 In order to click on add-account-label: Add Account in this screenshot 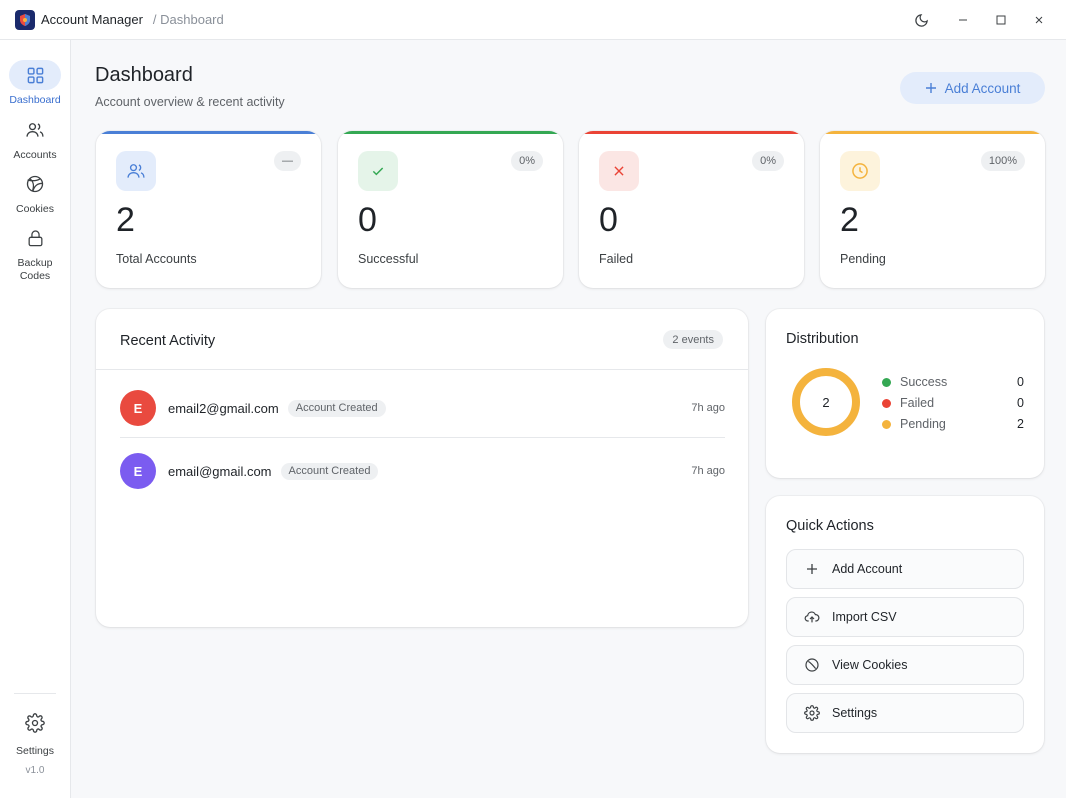, I will do `click(982, 88)`.